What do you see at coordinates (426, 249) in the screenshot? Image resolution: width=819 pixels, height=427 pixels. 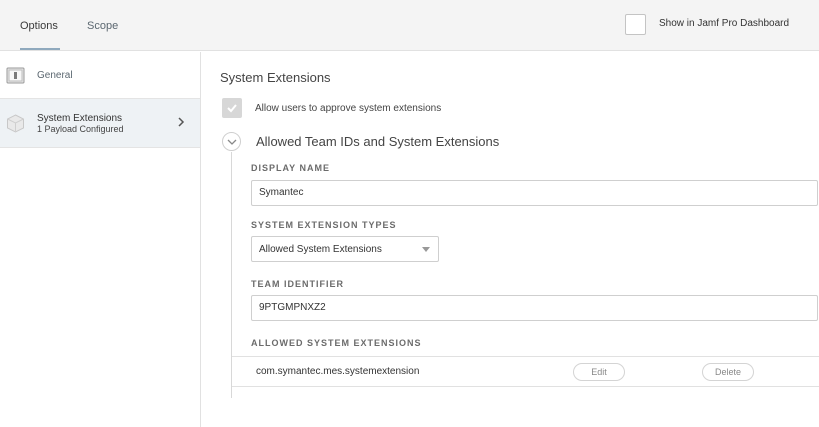 I see `caret-down-icon` at bounding box center [426, 249].